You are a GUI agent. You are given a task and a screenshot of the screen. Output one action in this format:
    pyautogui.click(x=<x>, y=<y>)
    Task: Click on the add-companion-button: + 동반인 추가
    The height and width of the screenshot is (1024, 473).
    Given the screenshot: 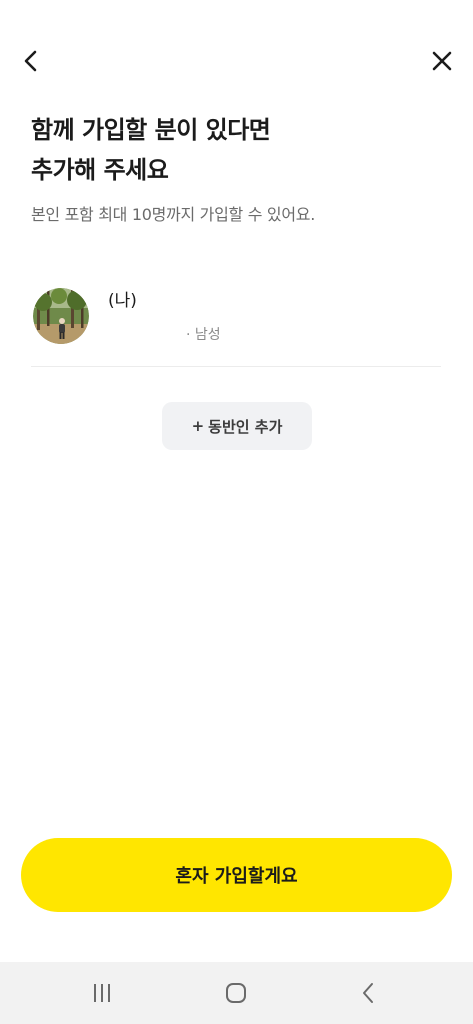 What is the action you would take?
    pyautogui.click(x=237, y=426)
    